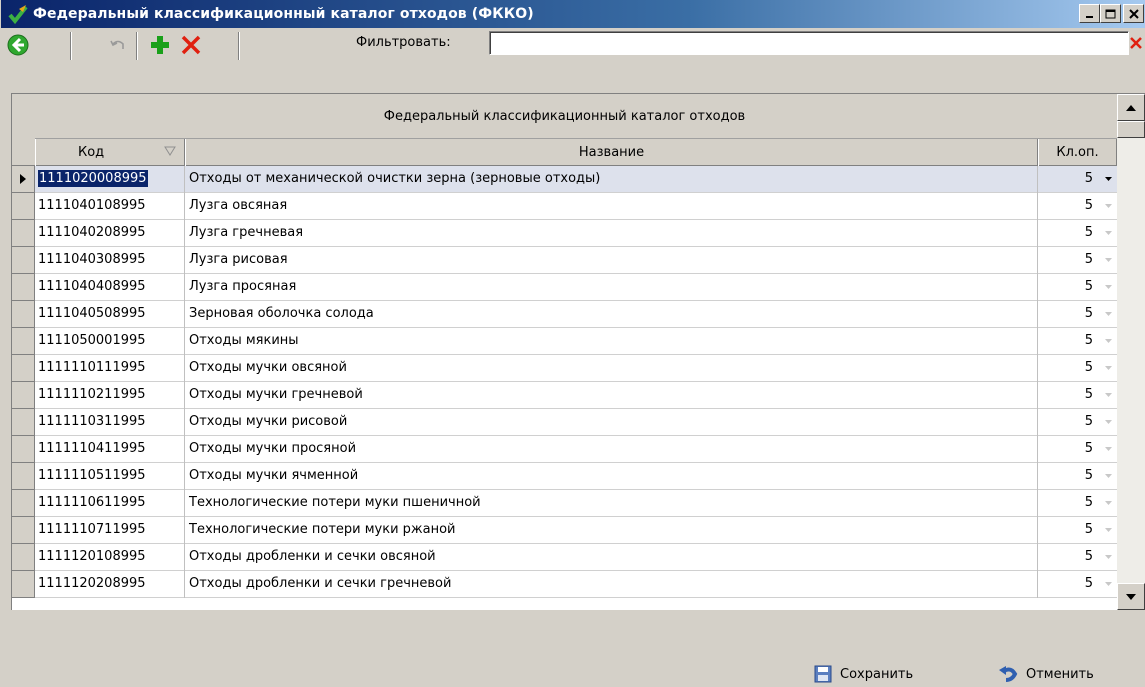 Image resolution: width=1145 pixels, height=687 pixels. What do you see at coordinates (611, 584) in the screenshot?
I see `cell-name: Отходы дробленки и сечки гречневой` at bounding box center [611, 584].